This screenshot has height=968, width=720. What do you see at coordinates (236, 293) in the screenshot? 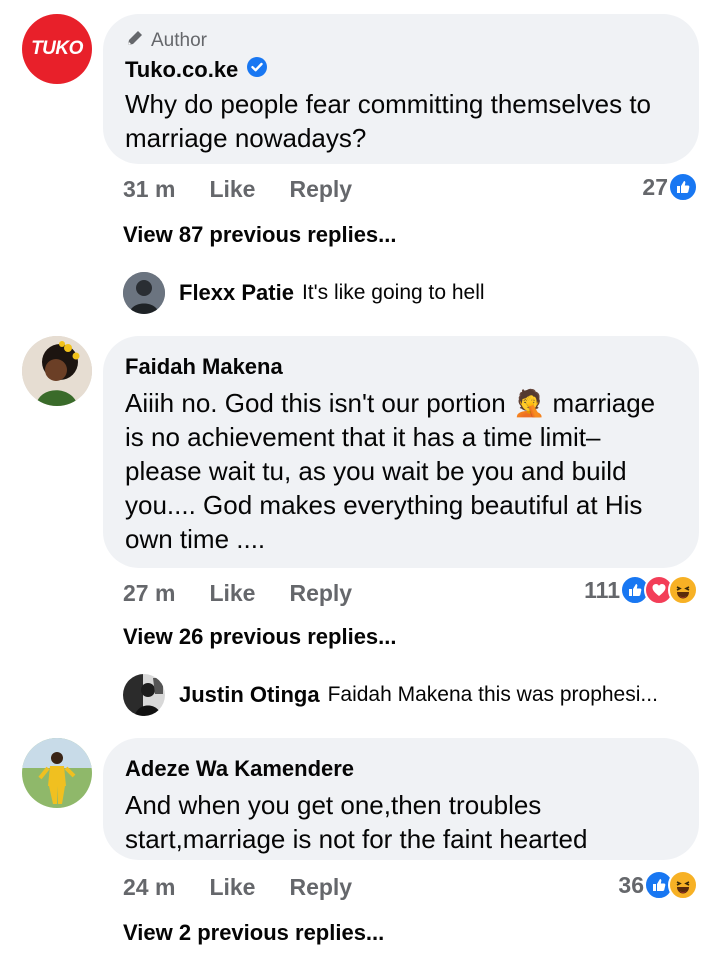
I see `reply-author-name: Flexx Patie` at bounding box center [236, 293].